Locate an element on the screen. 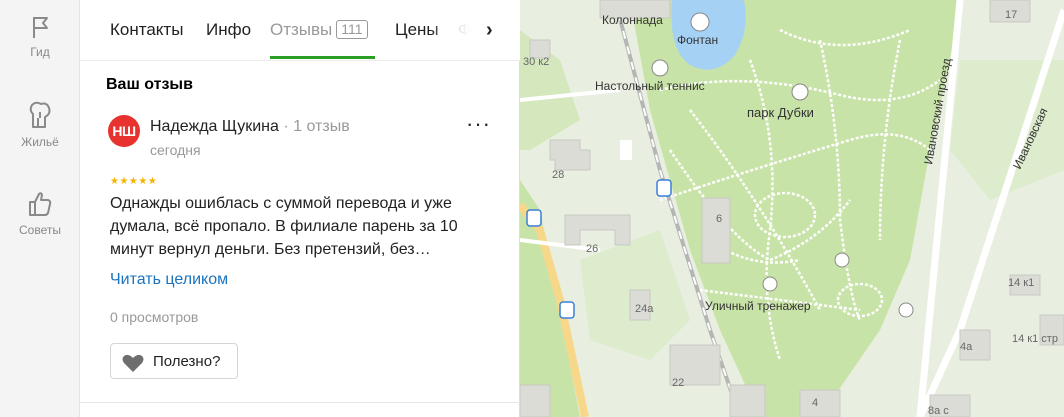 The height and width of the screenshot is (417, 1064). thumbs-up-icon is located at coordinates (40, 204).